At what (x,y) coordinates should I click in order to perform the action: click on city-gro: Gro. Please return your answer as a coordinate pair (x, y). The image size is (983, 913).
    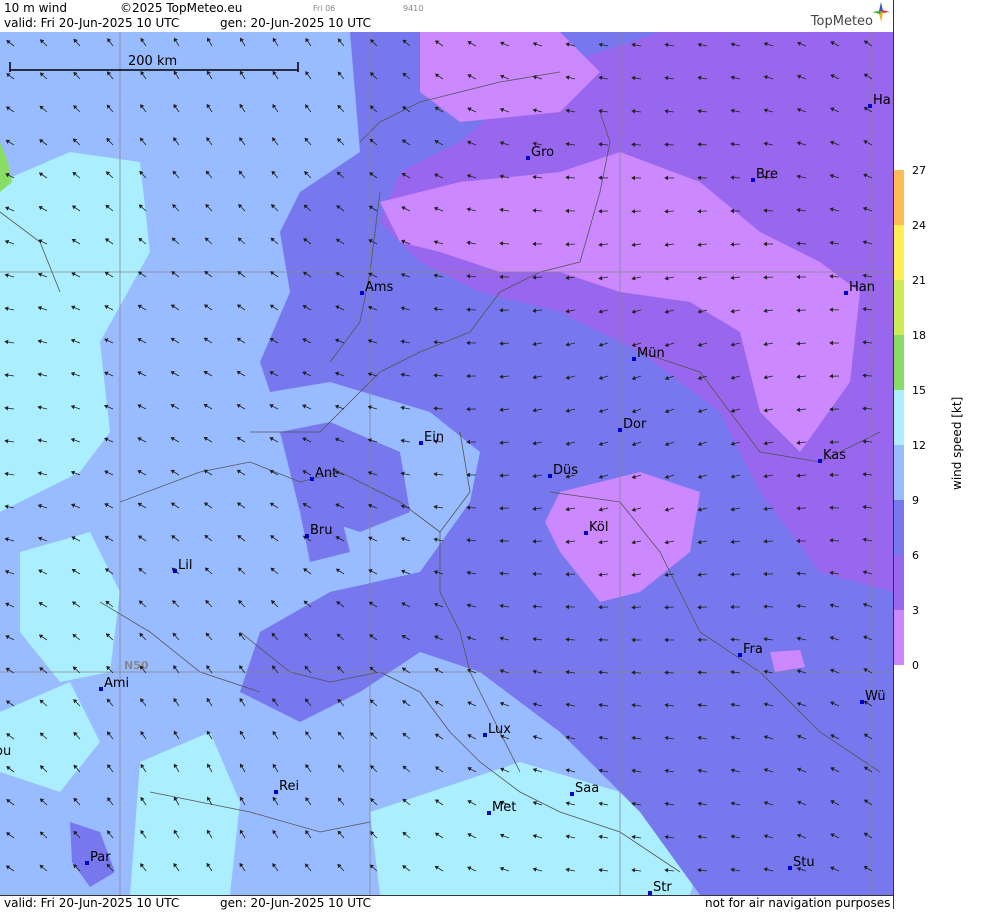
    Looking at the image, I should click on (540, 152).